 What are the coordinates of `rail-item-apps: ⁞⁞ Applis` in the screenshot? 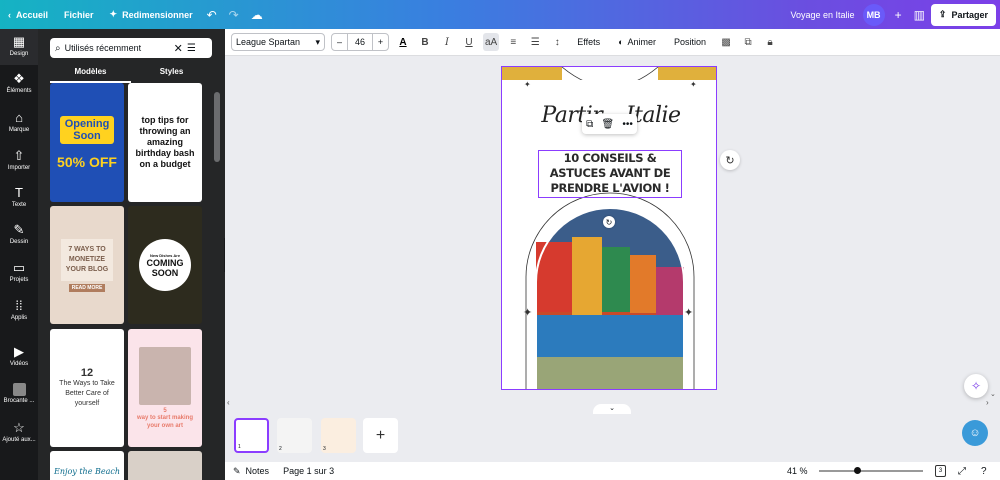 It's located at (19, 310).